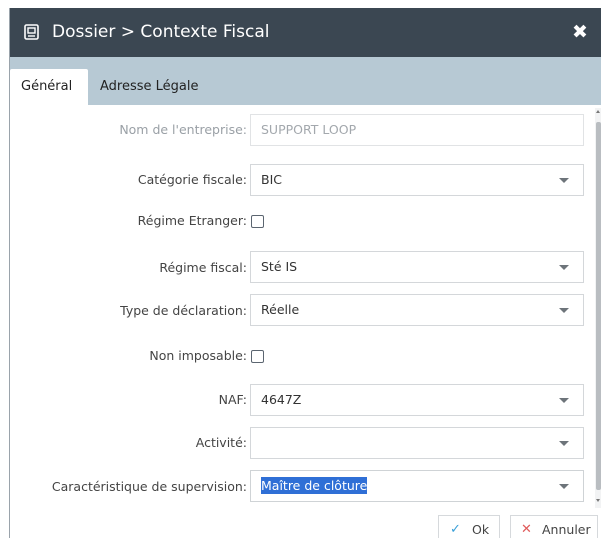 This screenshot has width=601, height=538. Describe the element at coordinates (198, 355) in the screenshot. I see `non-imposable-label: Non imposable:` at that location.